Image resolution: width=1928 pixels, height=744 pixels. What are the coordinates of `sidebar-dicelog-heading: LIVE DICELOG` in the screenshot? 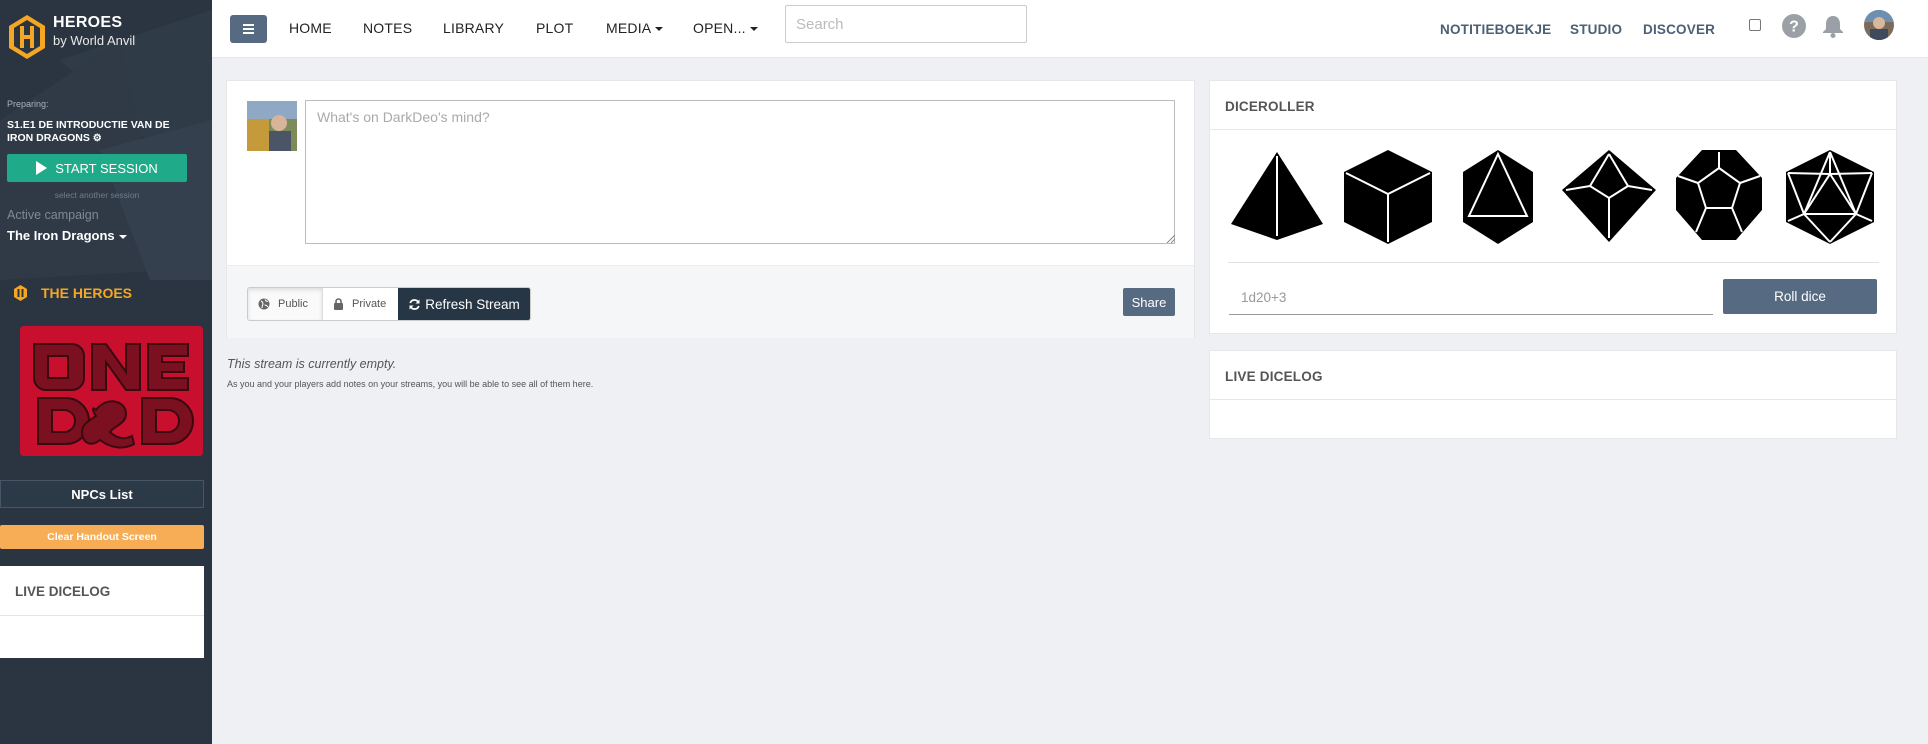 It's located at (102, 591).